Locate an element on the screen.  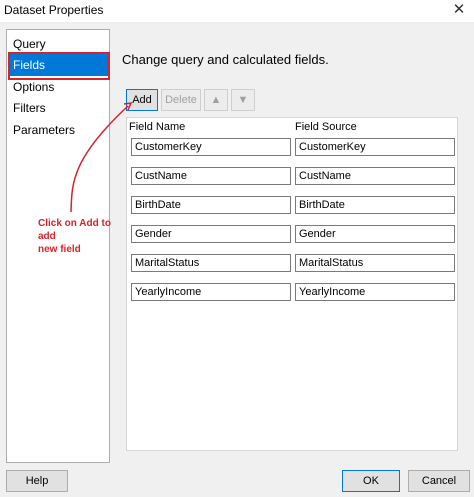
annotation-line: new field is located at coordinates (59, 249).